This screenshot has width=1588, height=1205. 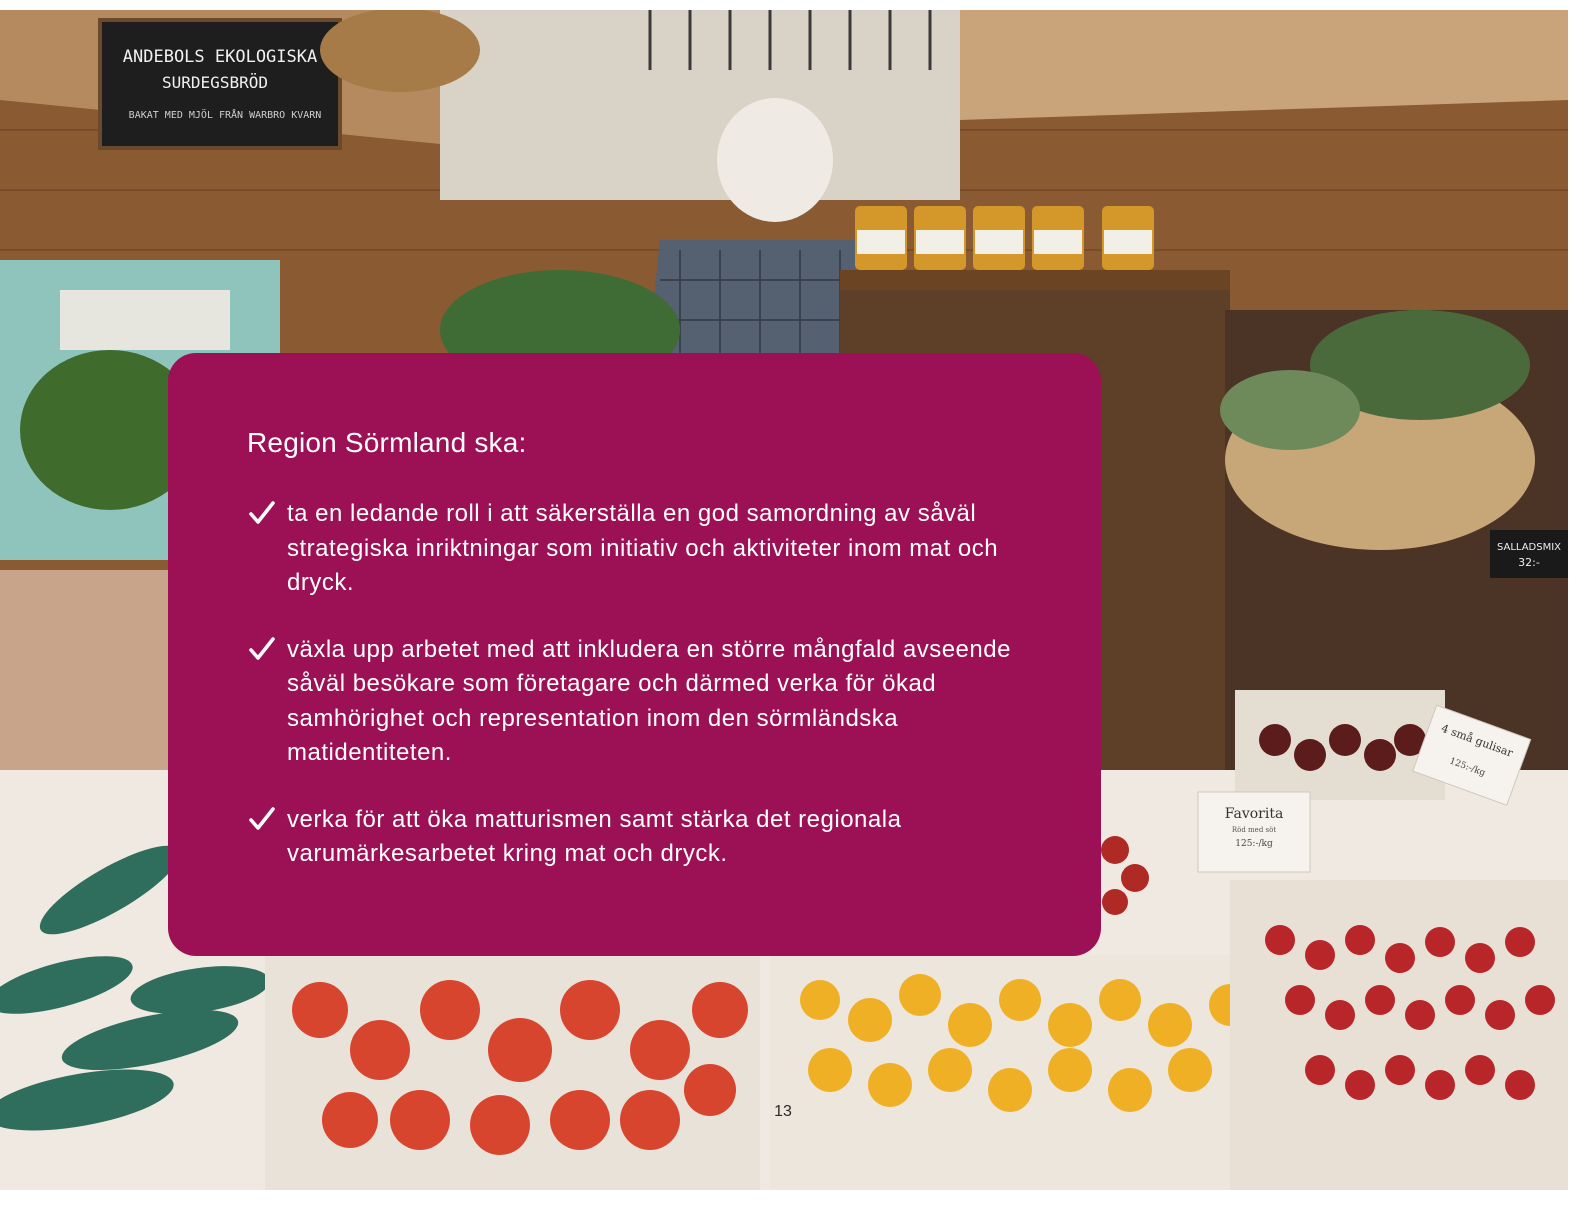 What do you see at coordinates (1254, 830) in the screenshot?
I see `favorita-sub: Röd med söt` at bounding box center [1254, 830].